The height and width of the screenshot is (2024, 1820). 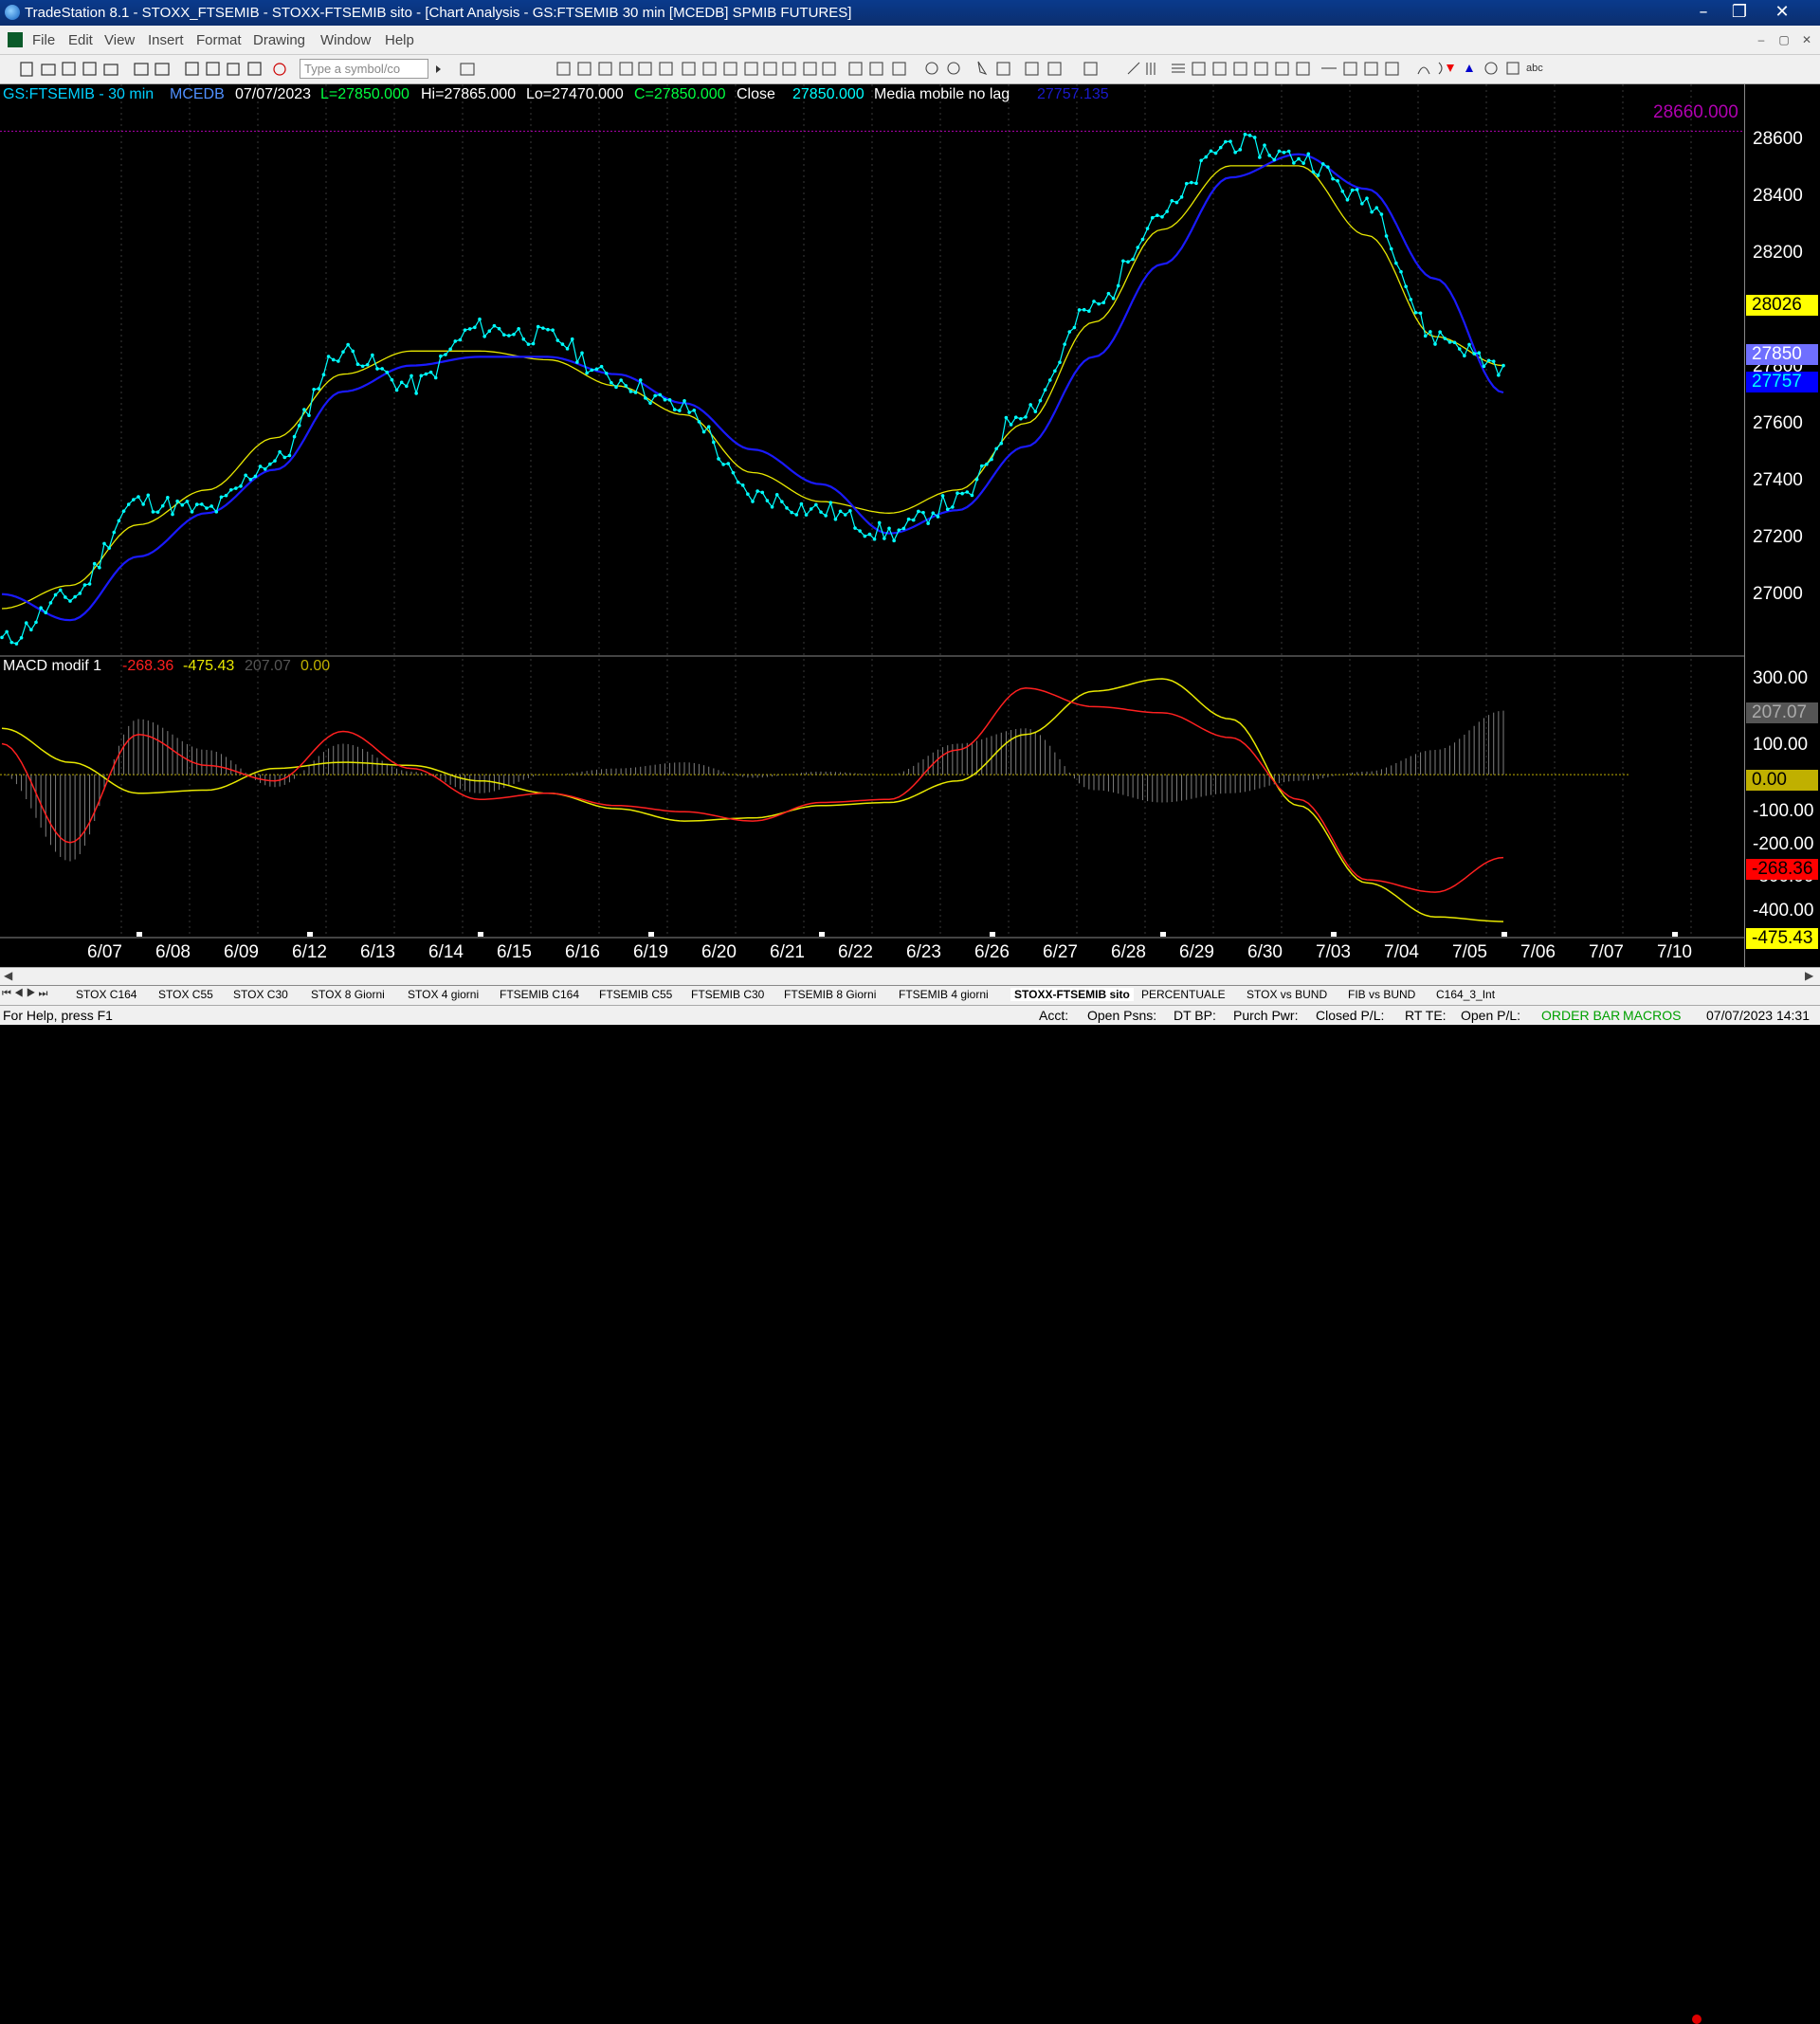 What do you see at coordinates (1426, 1015) in the screenshot?
I see `rt-te-label: RT TE:` at bounding box center [1426, 1015].